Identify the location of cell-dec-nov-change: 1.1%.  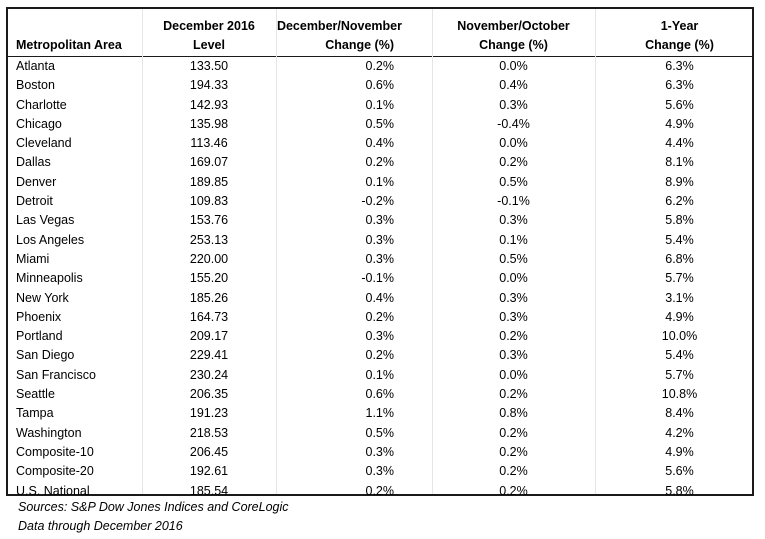
(380, 413).